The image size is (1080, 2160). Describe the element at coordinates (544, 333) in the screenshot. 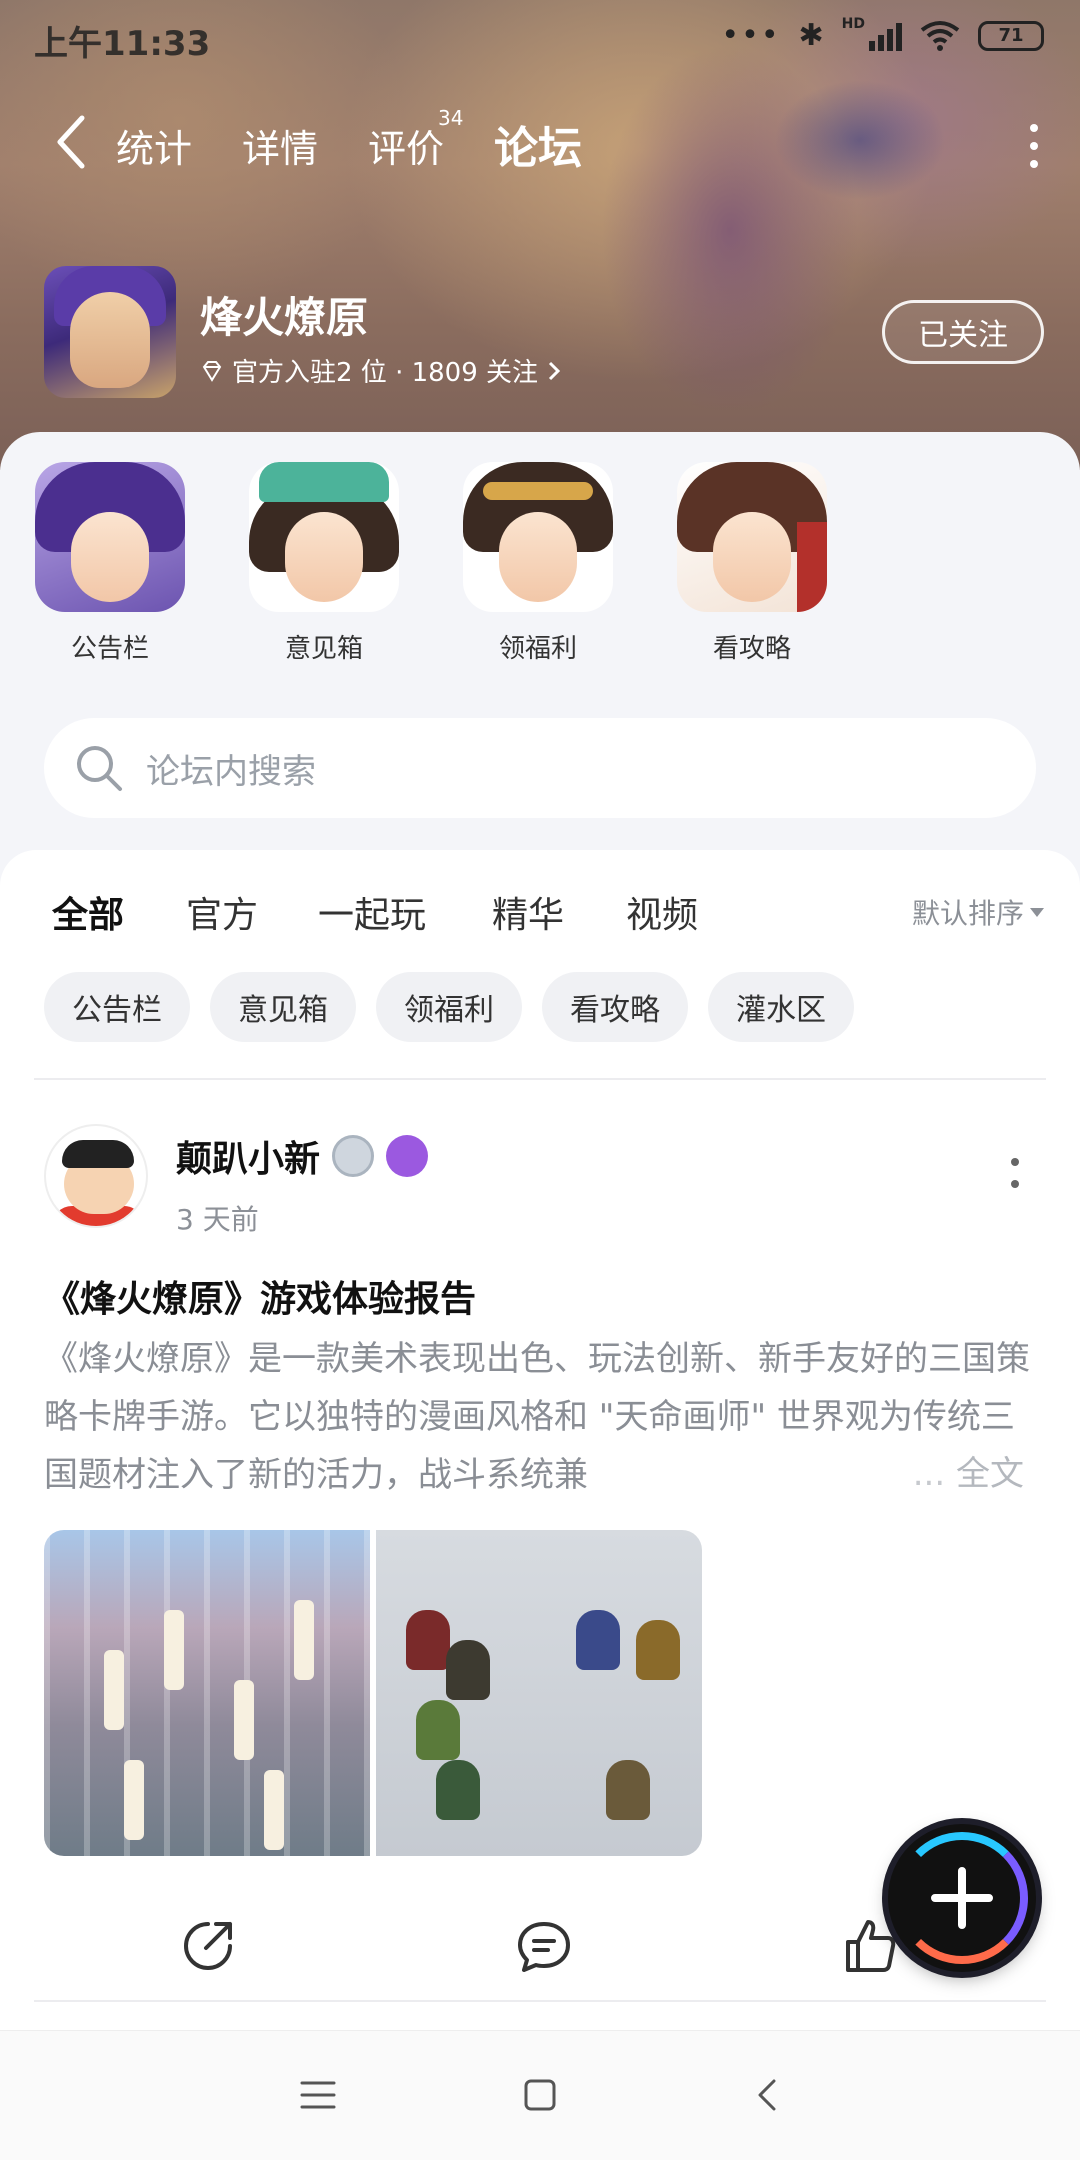

I see `game-info: 烽火燎原 官方入驻2 位 · 1809 关注 已关注` at that location.